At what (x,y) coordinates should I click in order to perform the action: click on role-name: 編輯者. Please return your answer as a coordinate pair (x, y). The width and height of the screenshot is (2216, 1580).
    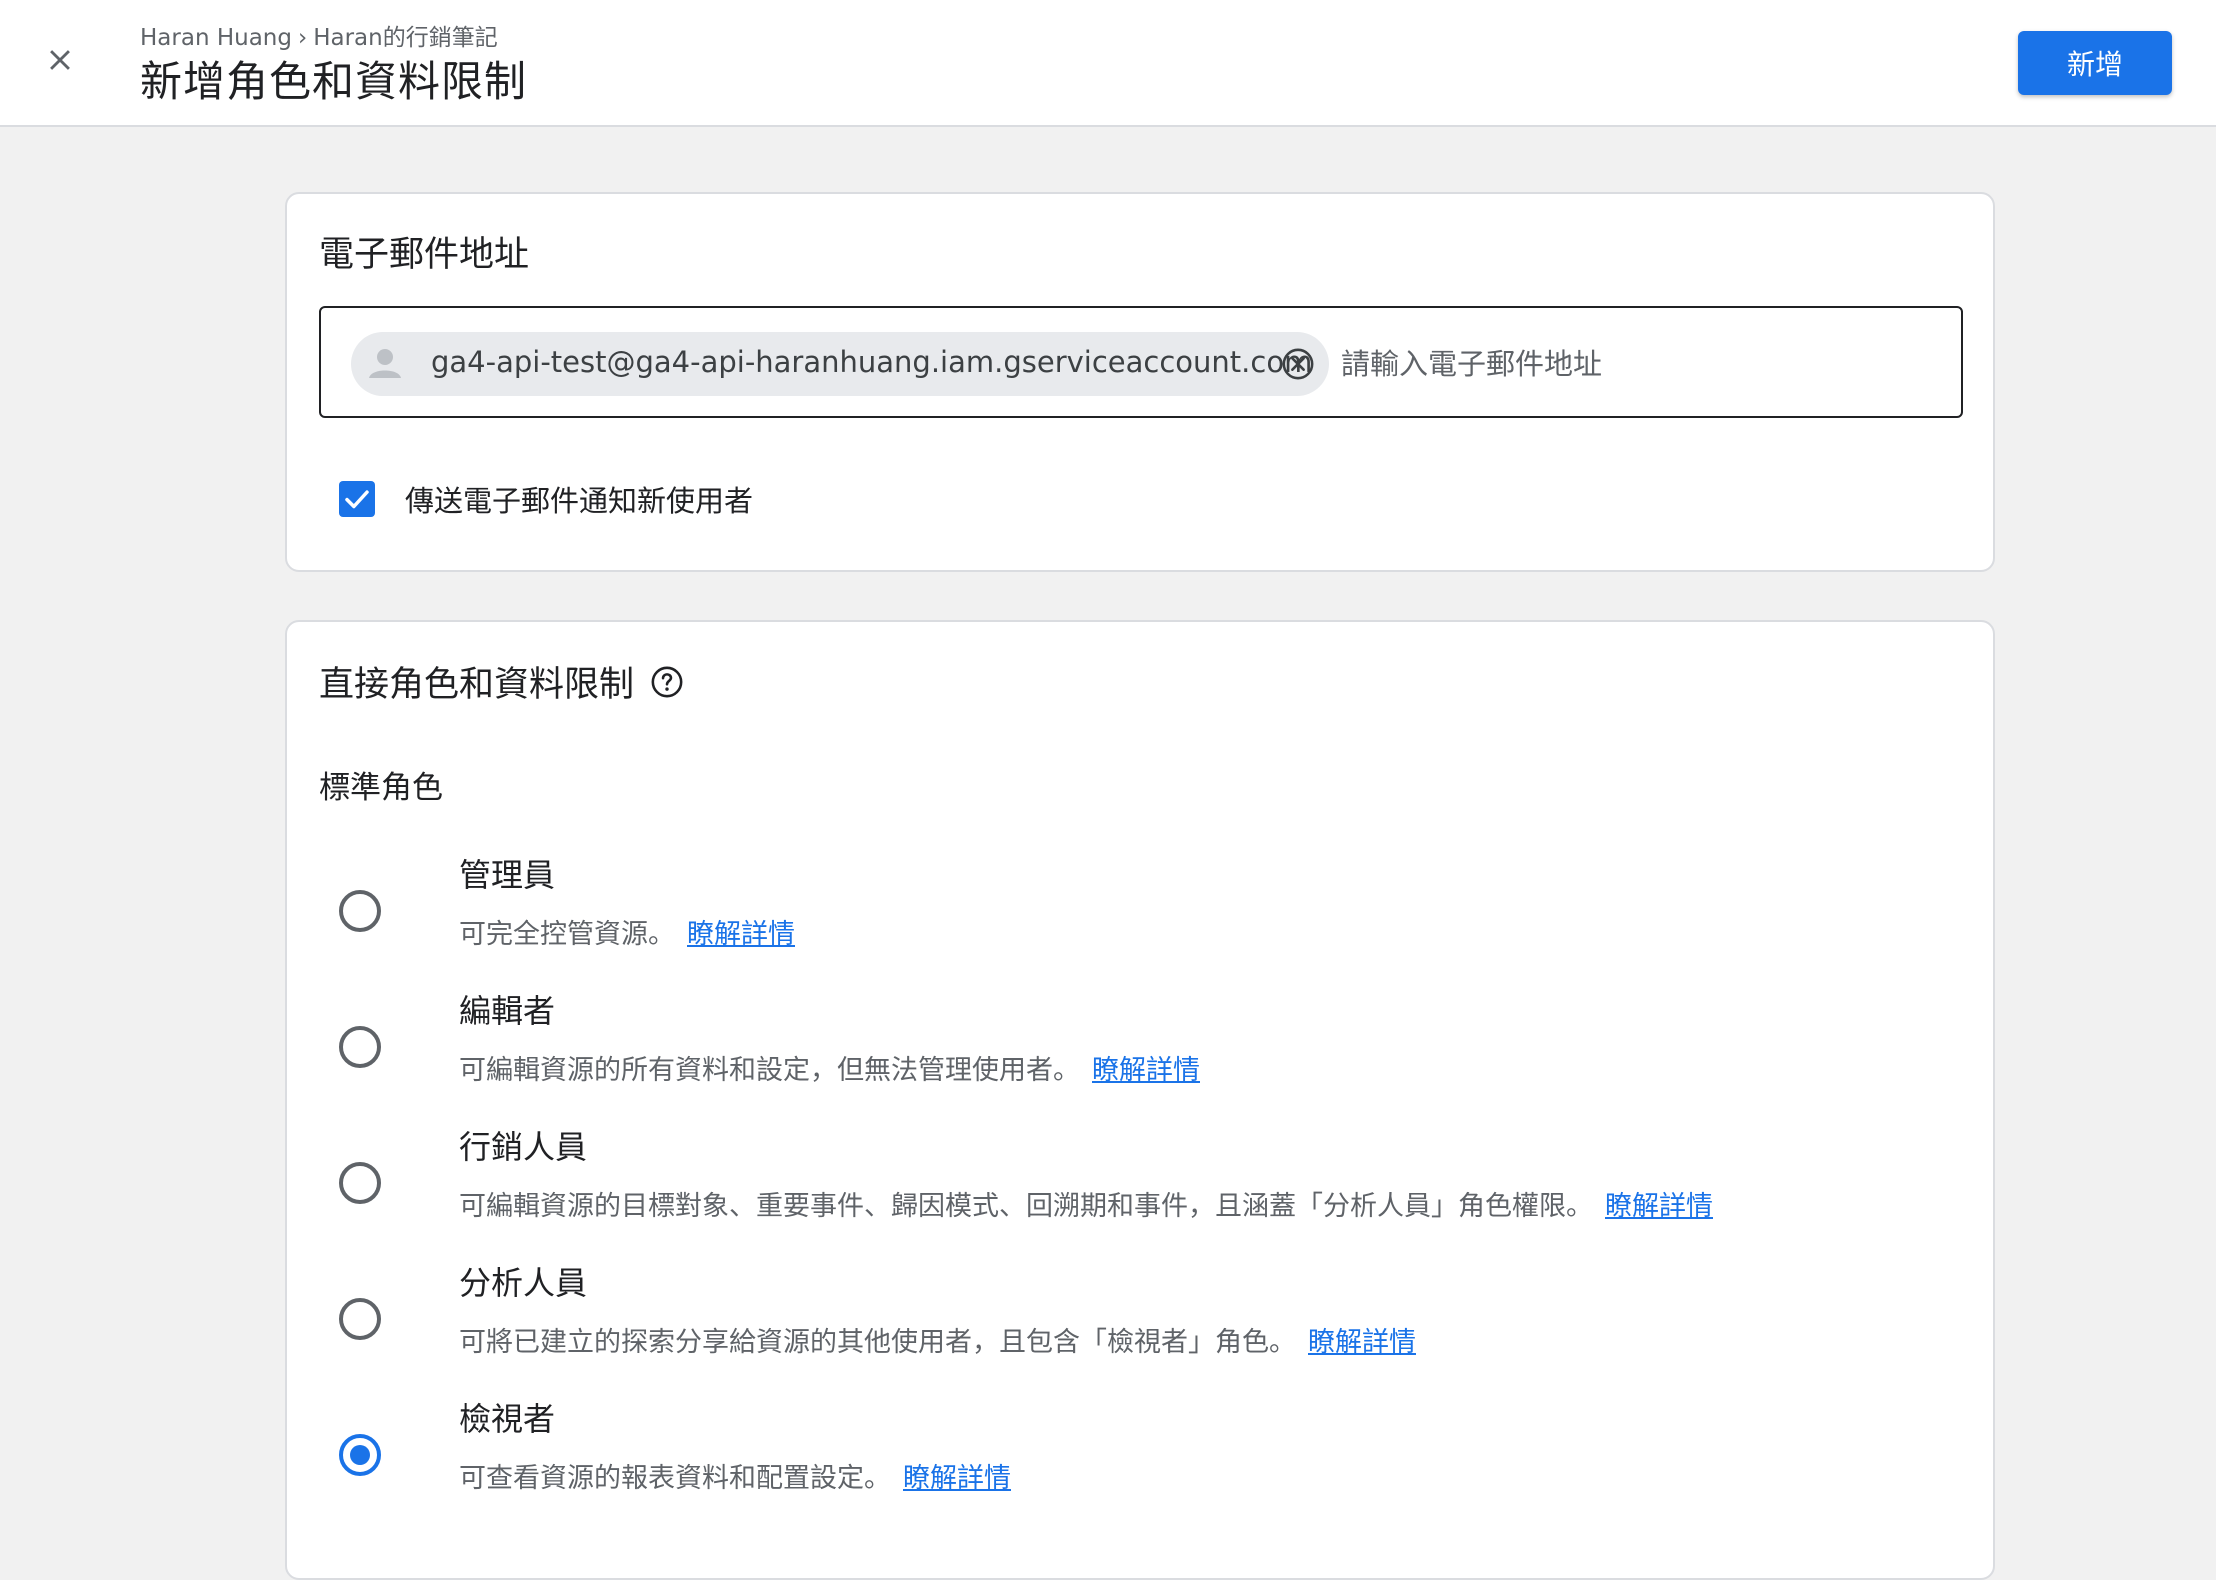
    Looking at the image, I should click on (507, 1011).